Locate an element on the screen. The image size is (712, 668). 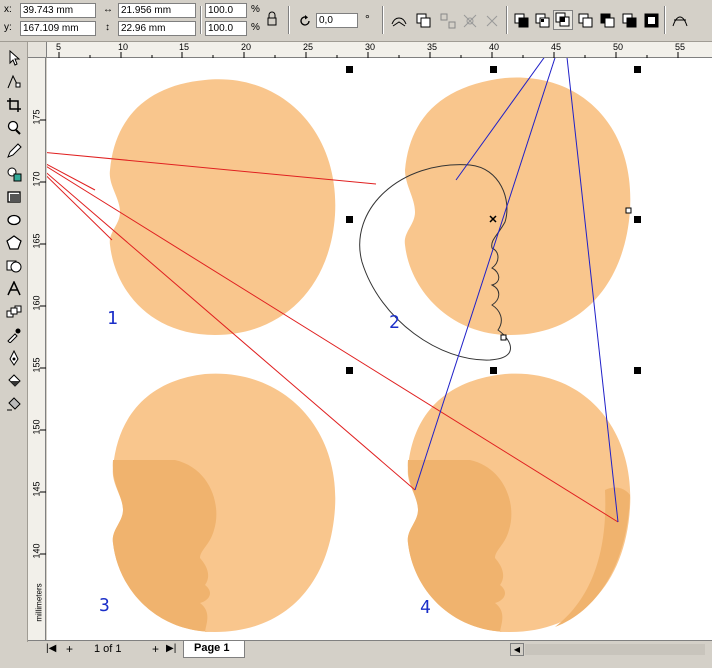
ruler-tick-label: 175 is located at coordinates (36, 117).